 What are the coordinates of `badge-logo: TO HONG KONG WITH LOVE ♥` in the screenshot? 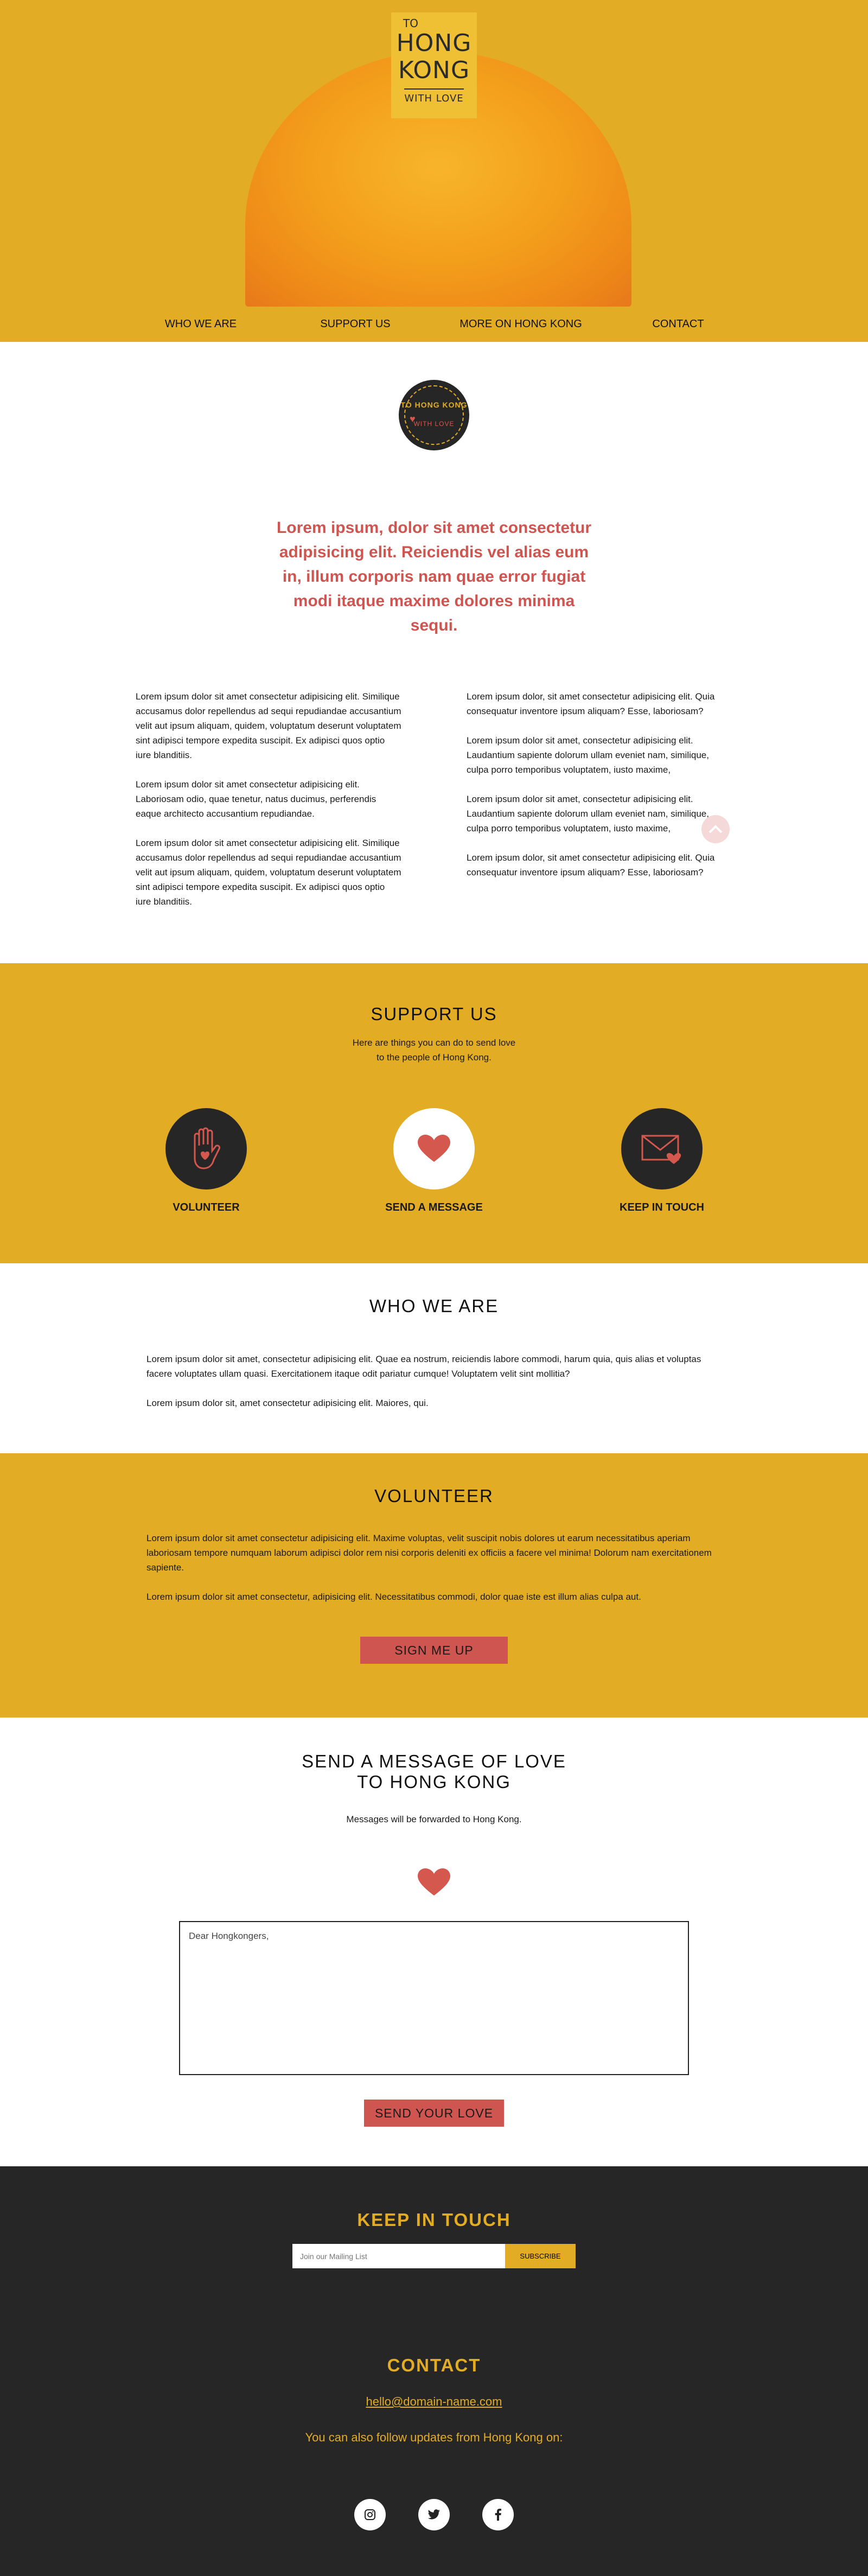 It's located at (434, 415).